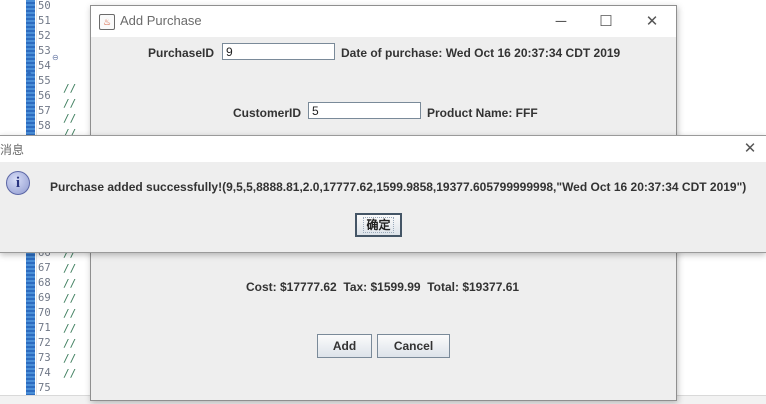 Image resolution: width=766 pixels, height=404 pixels. What do you see at coordinates (44, 6) in the screenshot?
I see `line-number: 50` at bounding box center [44, 6].